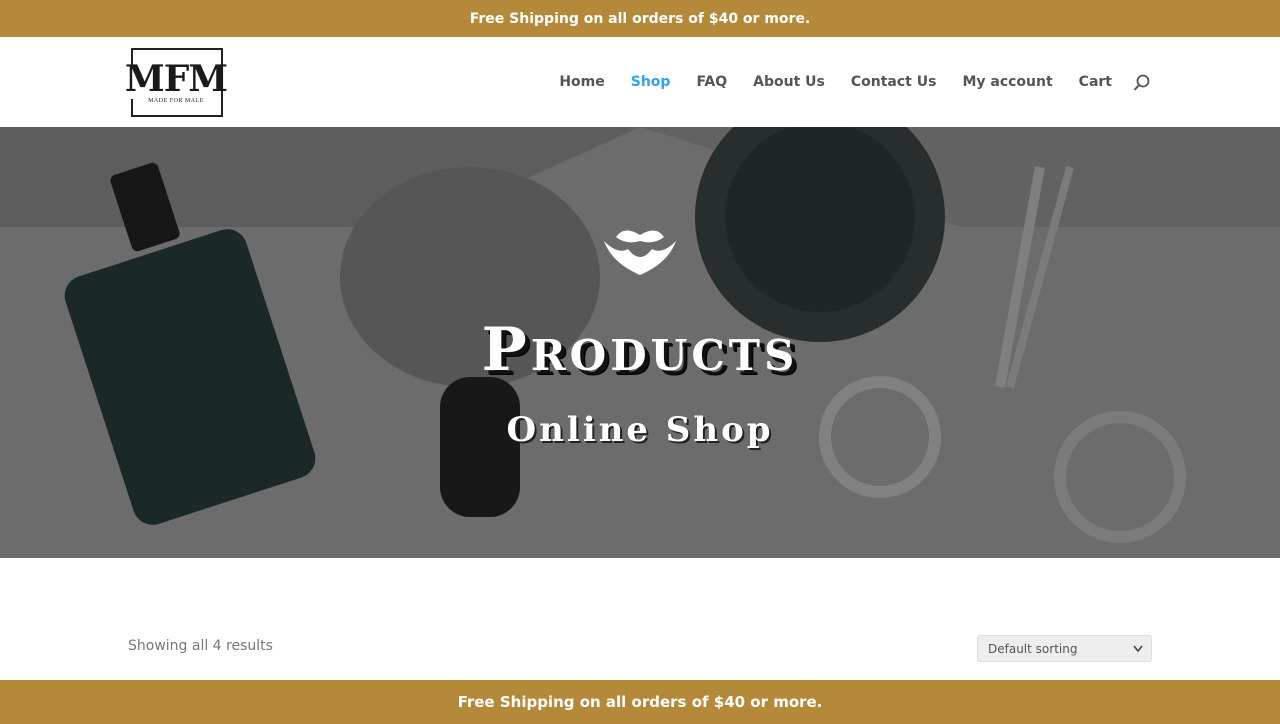  Describe the element at coordinates (789, 82) in the screenshot. I see `nav-item-about-us: About Us` at that location.